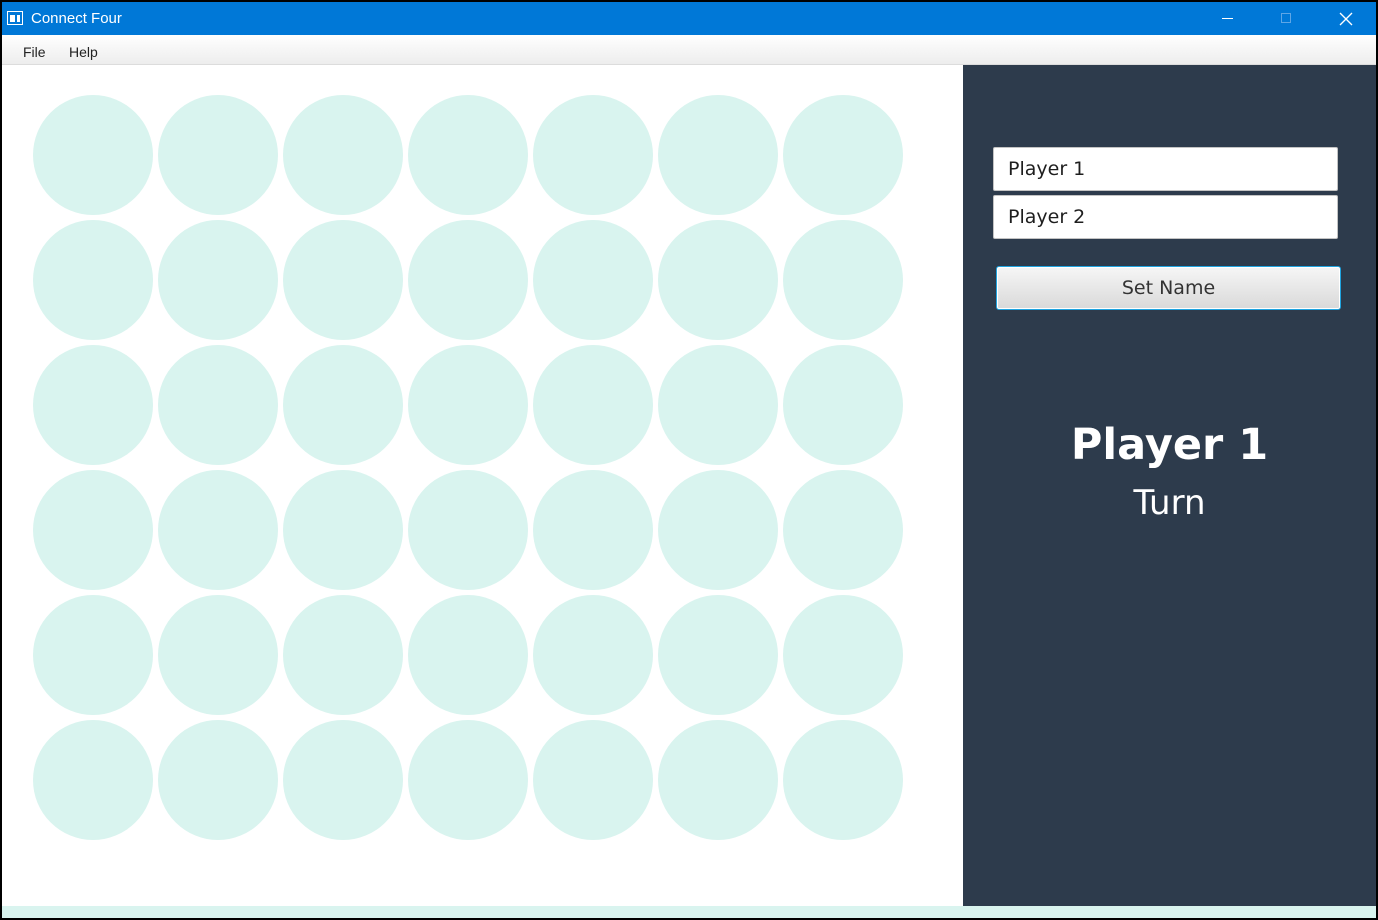 The height and width of the screenshot is (920, 1378). I want to click on close-button, so click(1345, 18).